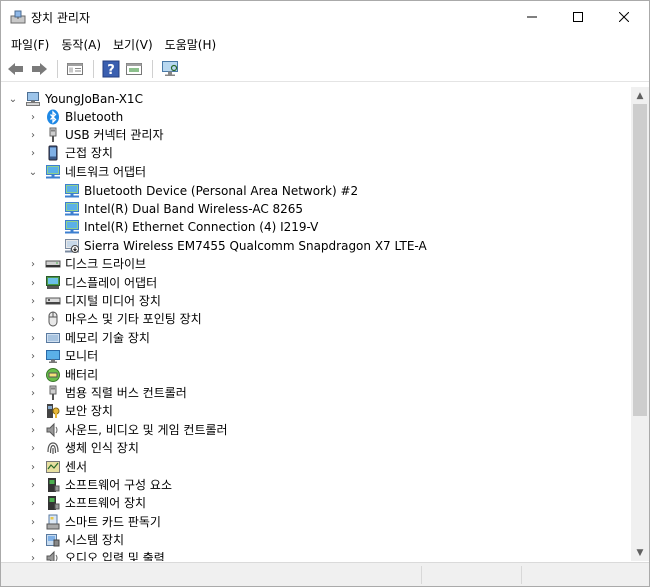  I want to click on tree-child-intel-wireless: Intel(R) Dual Band Wireless-AC 8265, so click(174, 209).